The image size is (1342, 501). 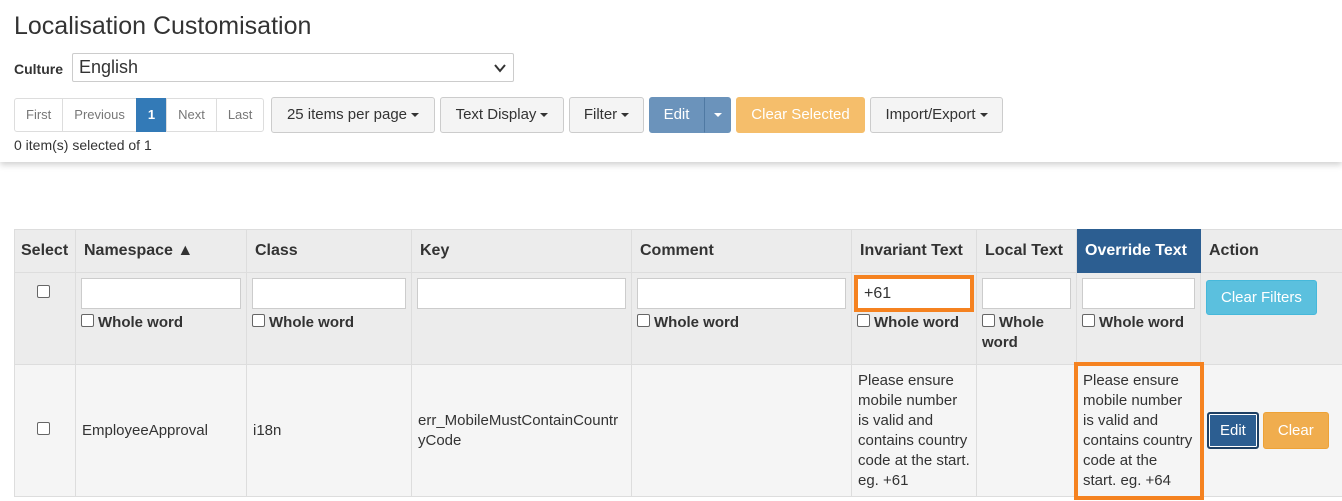 What do you see at coordinates (914, 251) in the screenshot?
I see `col-header-invariant-text: Invariant Text` at bounding box center [914, 251].